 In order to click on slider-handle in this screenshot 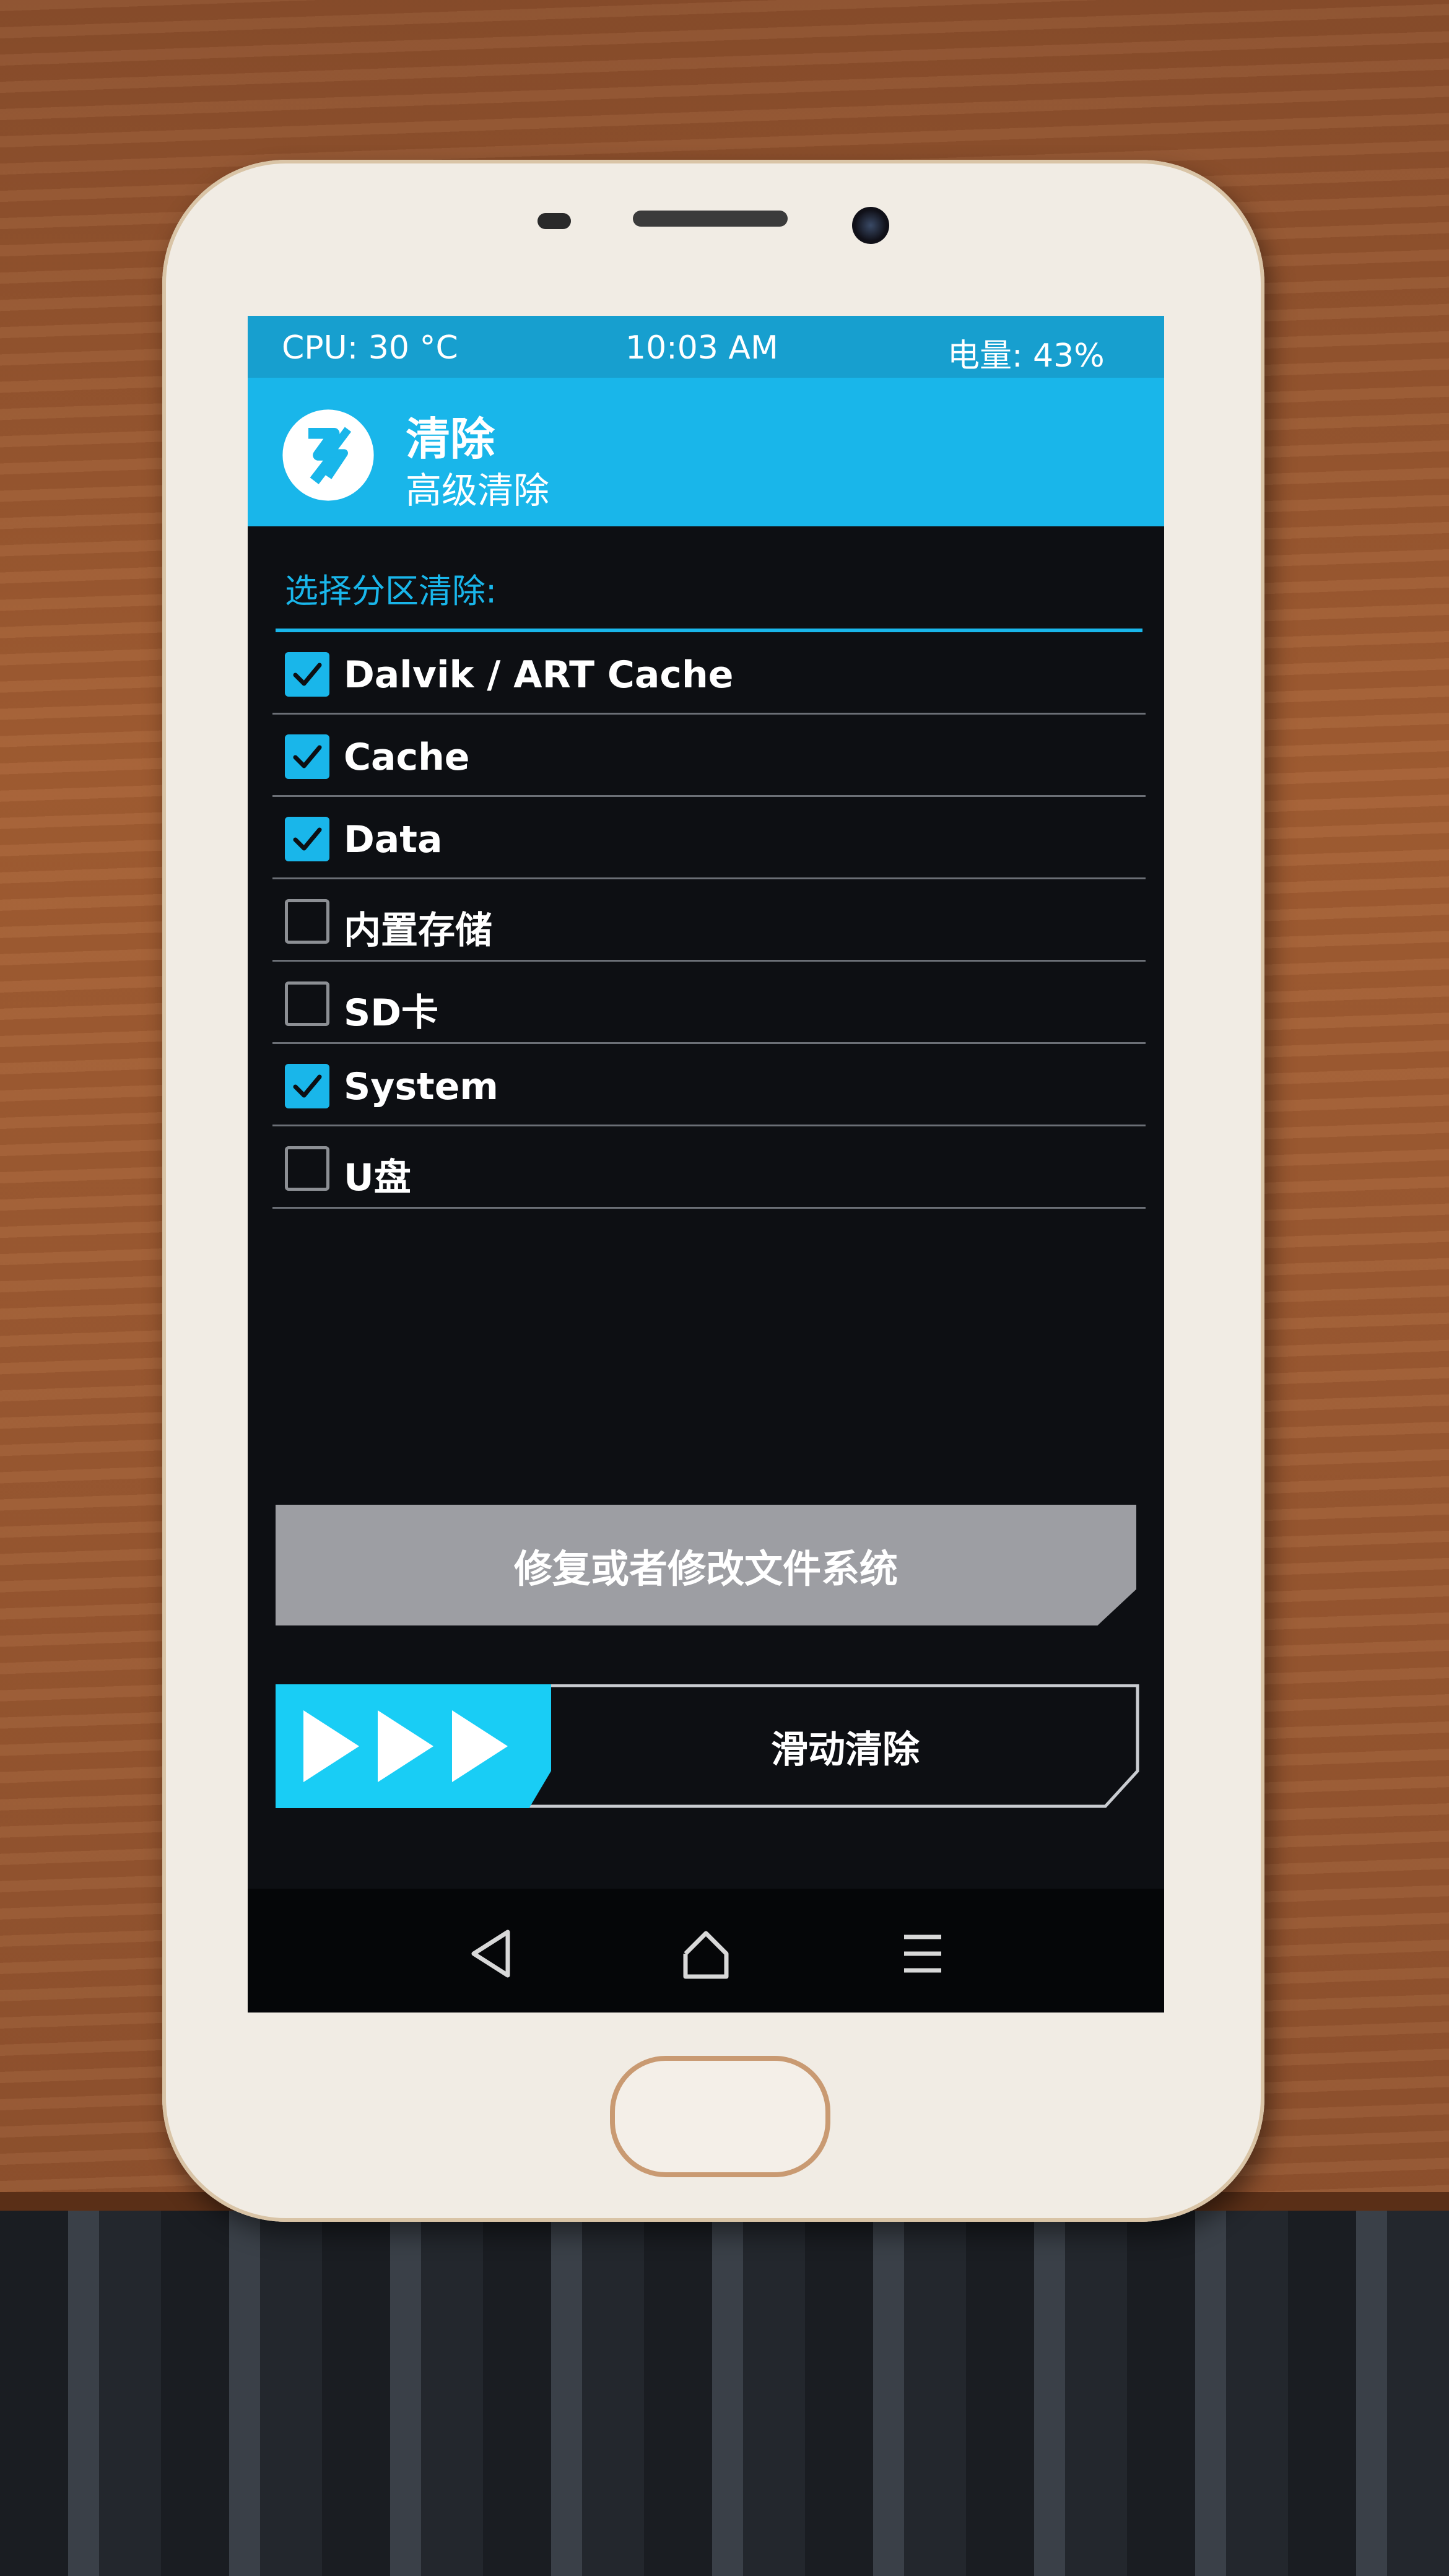, I will do `click(413, 1746)`.